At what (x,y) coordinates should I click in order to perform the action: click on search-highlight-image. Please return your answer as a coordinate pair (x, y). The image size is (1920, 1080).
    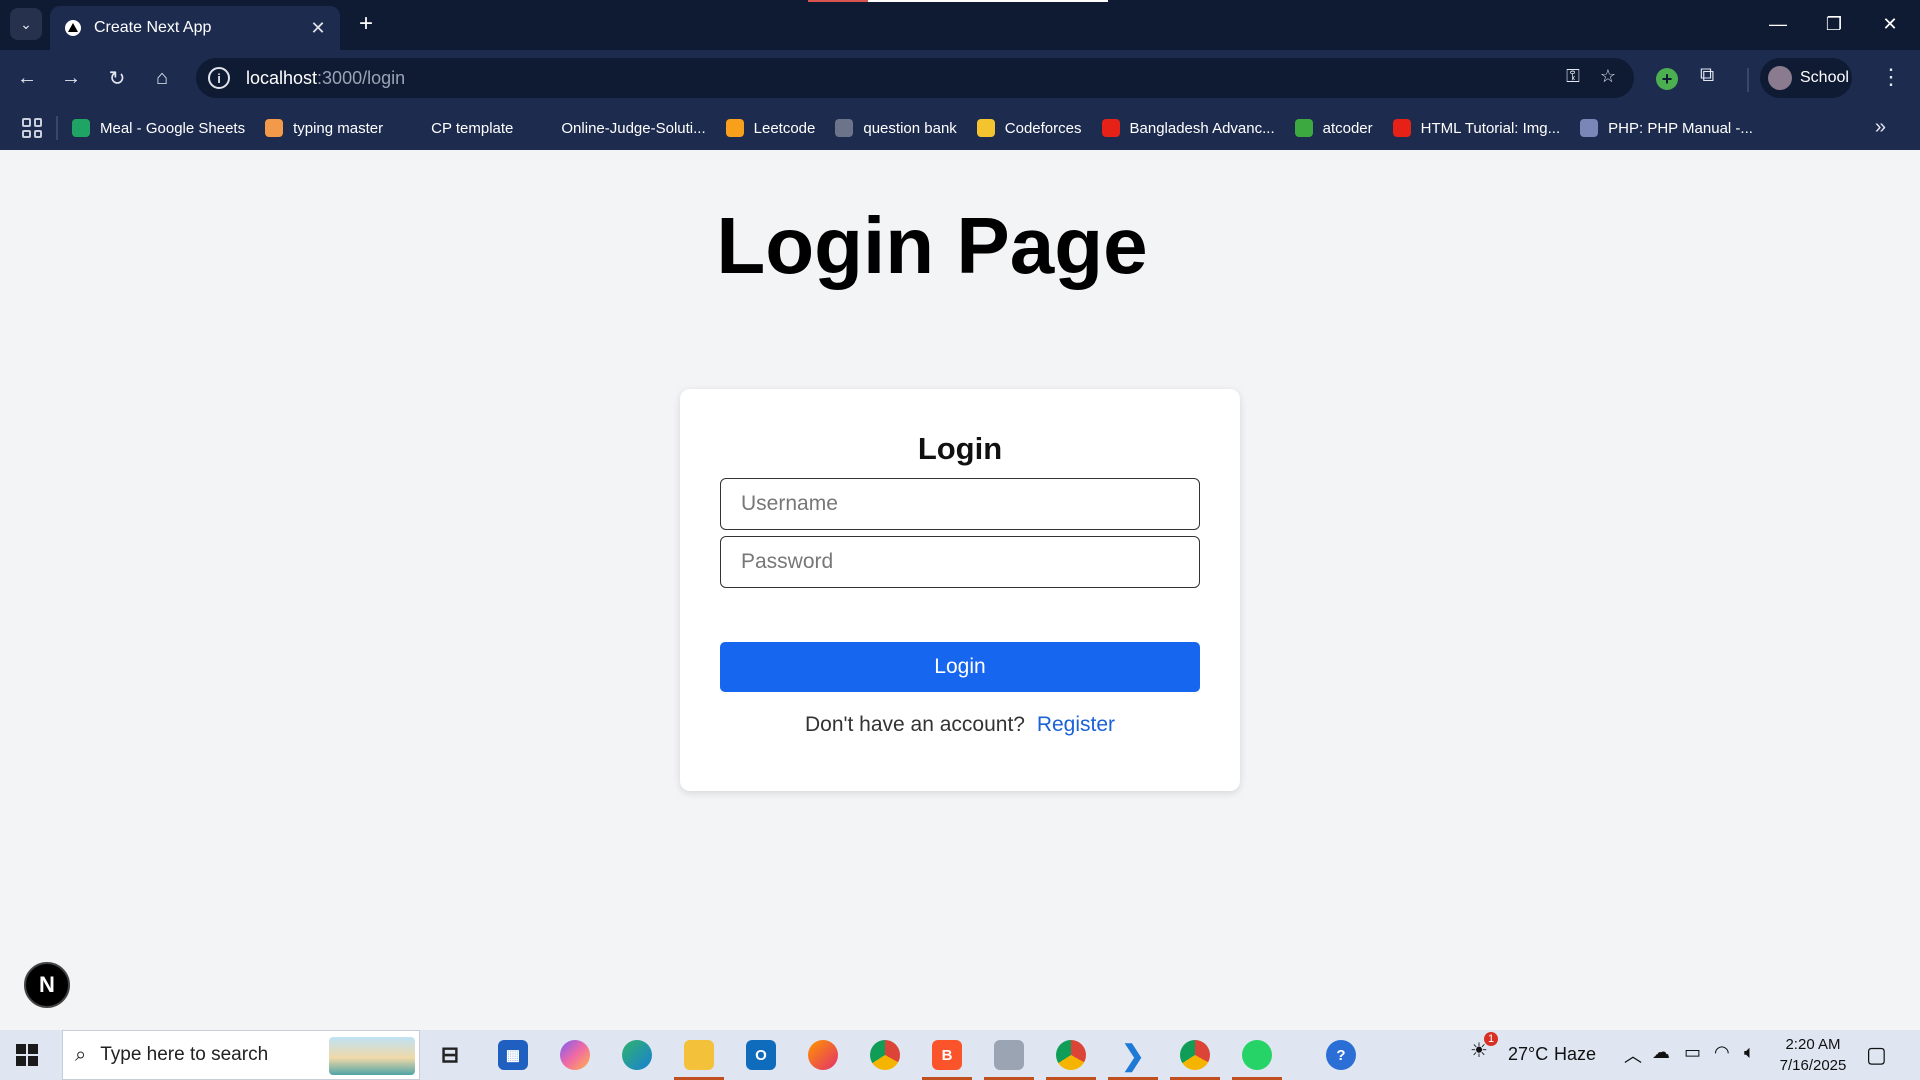
    Looking at the image, I should click on (372, 1056).